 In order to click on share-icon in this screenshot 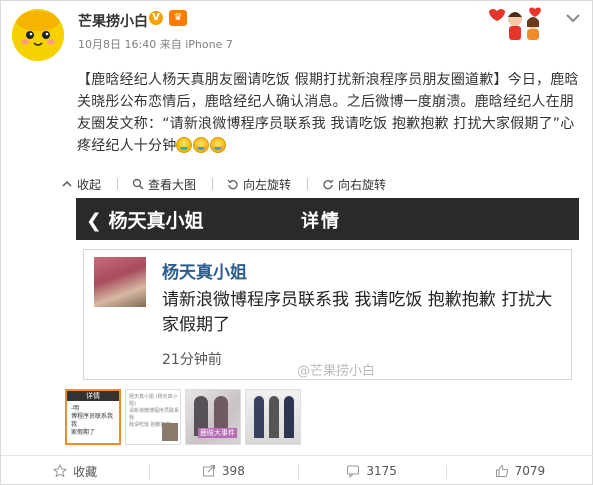, I will do `click(208, 471)`.